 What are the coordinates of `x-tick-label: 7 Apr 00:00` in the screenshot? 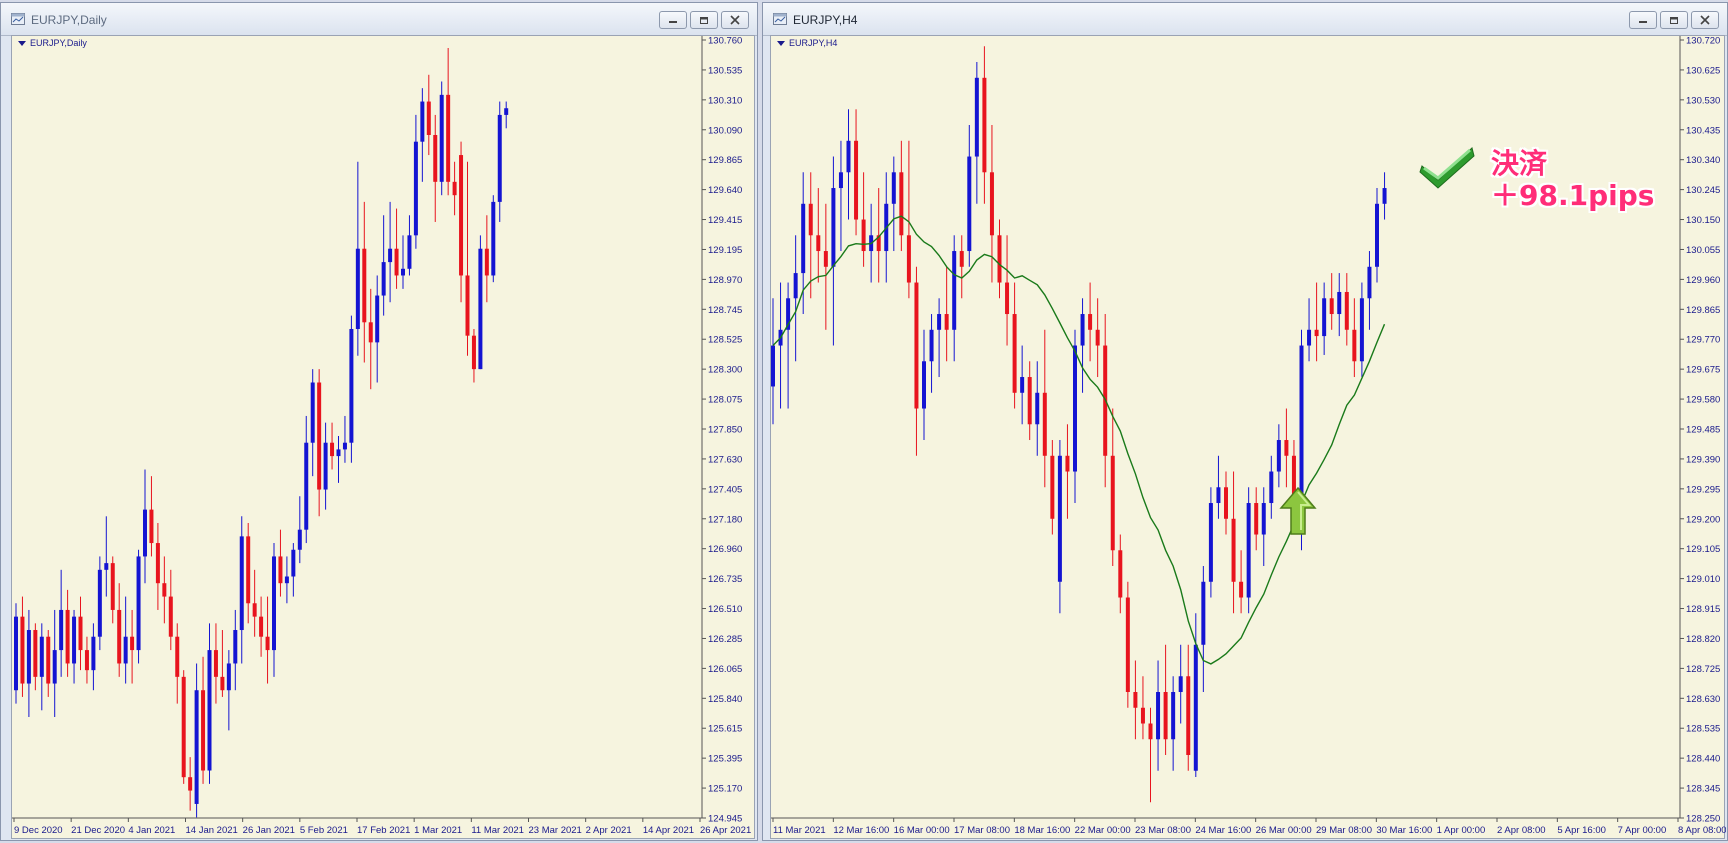 It's located at (1642, 830).